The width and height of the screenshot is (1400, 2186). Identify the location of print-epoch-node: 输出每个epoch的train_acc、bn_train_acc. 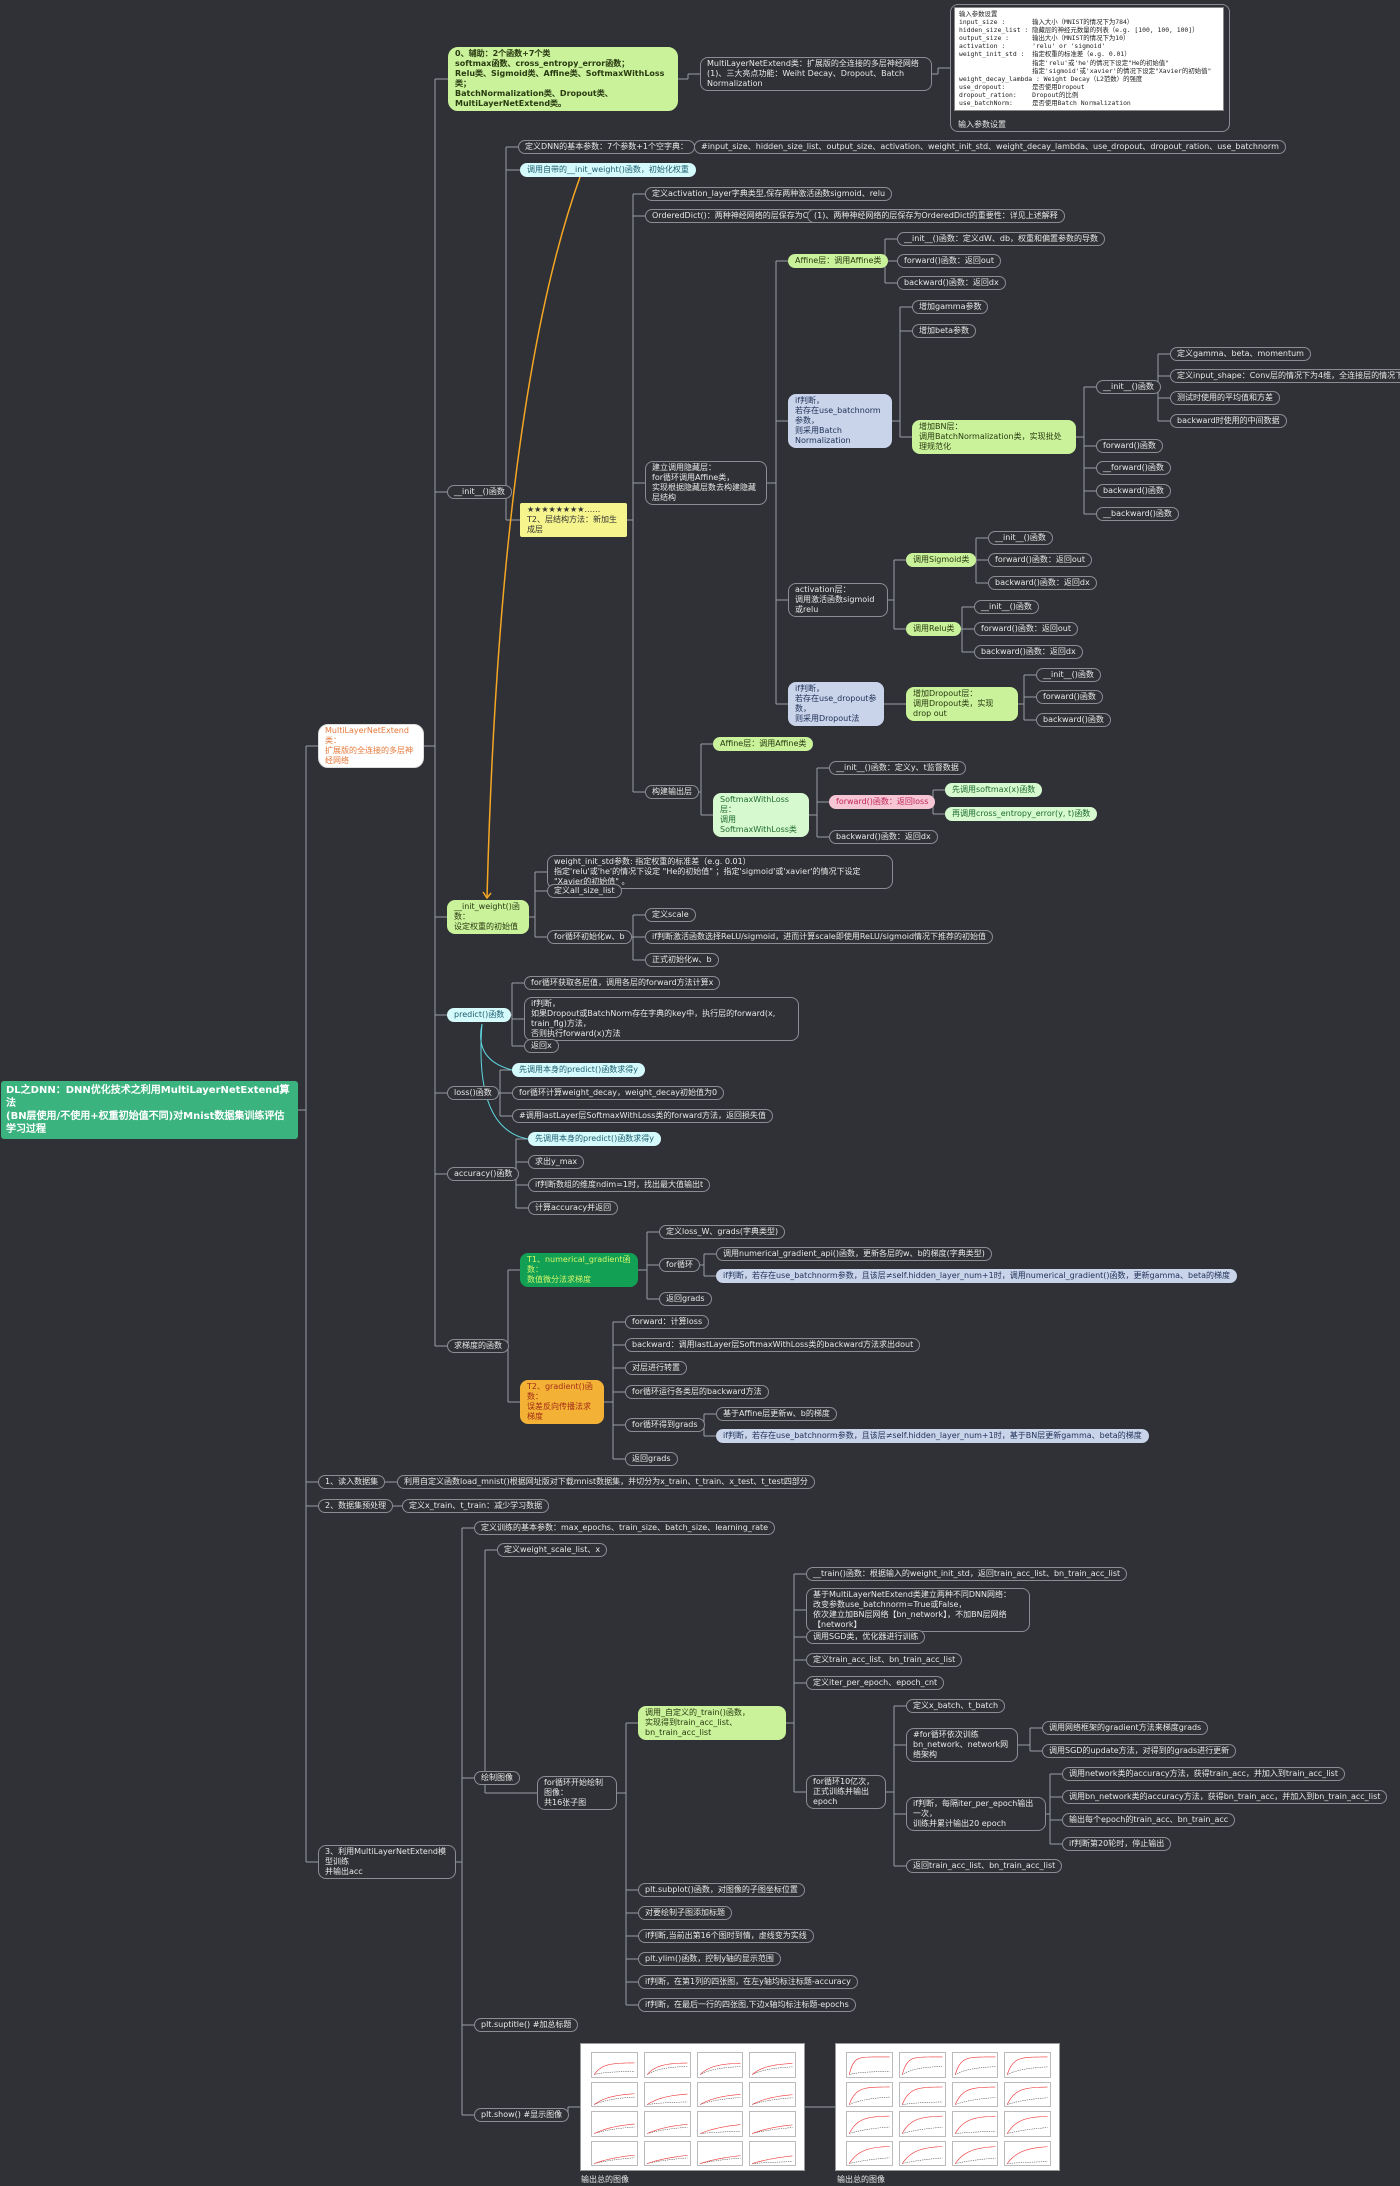
(1149, 1820).